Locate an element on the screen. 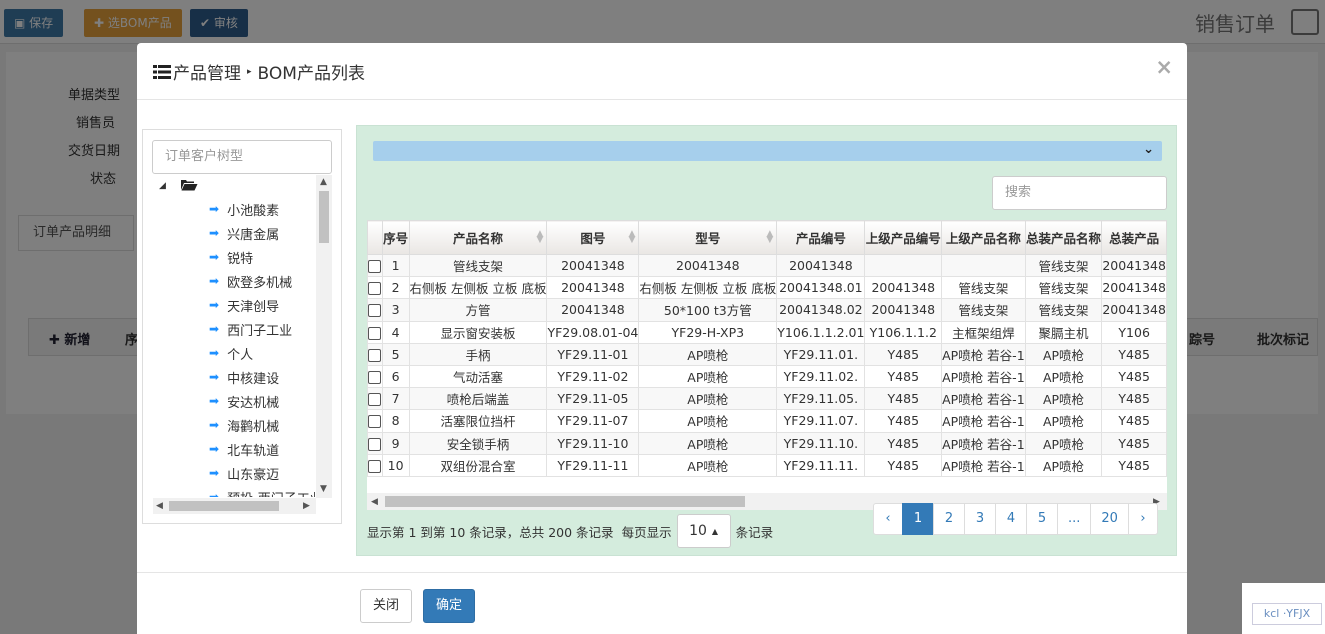 This screenshot has width=1325, height=634. tree-item: ➡ 欧登多机械 is located at coordinates (234, 281).